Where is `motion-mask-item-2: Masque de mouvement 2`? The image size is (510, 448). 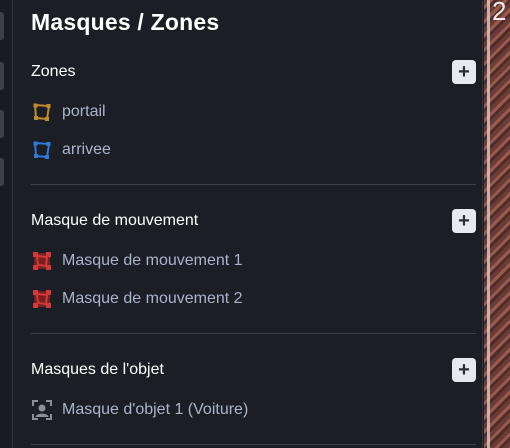
motion-mask-item-2: Masque de mouvement 2 is located at coordinates (137, 299).